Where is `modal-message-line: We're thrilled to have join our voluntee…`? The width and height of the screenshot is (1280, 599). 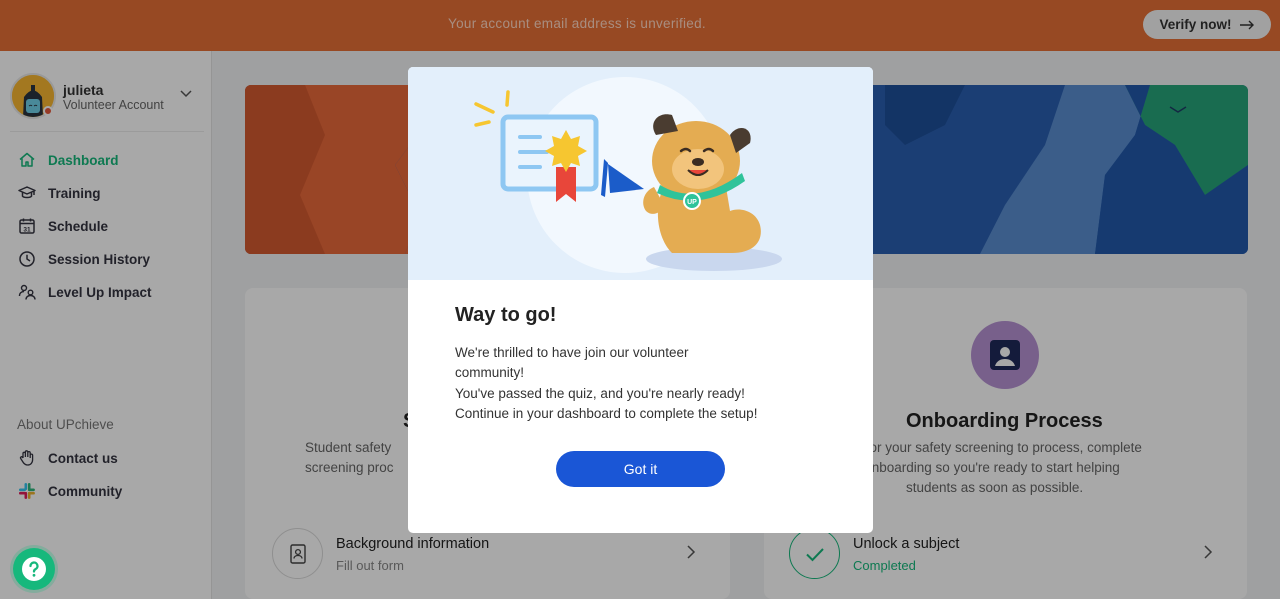
modal-message-line: We're thrilled to have join our voluntee… is located at coordinates (572, 352).